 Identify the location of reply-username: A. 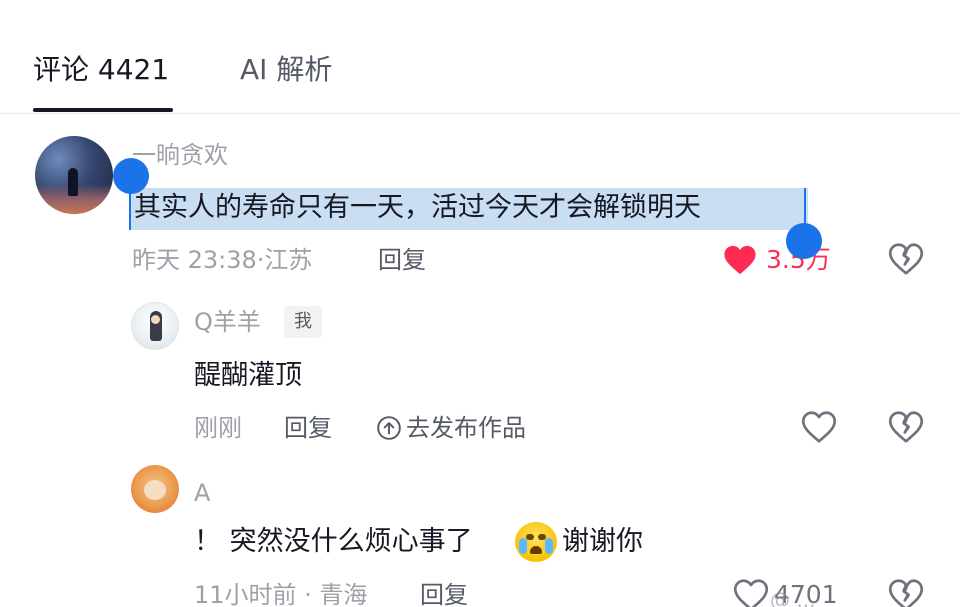
(202, 493).